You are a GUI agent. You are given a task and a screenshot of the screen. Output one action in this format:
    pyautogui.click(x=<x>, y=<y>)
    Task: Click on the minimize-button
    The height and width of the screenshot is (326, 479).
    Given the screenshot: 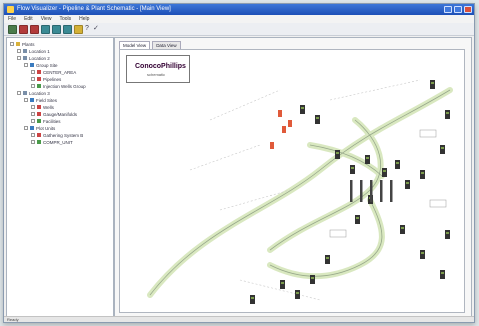 What is the action you would take?
    pyautogui.click(x=448, y=9)
    